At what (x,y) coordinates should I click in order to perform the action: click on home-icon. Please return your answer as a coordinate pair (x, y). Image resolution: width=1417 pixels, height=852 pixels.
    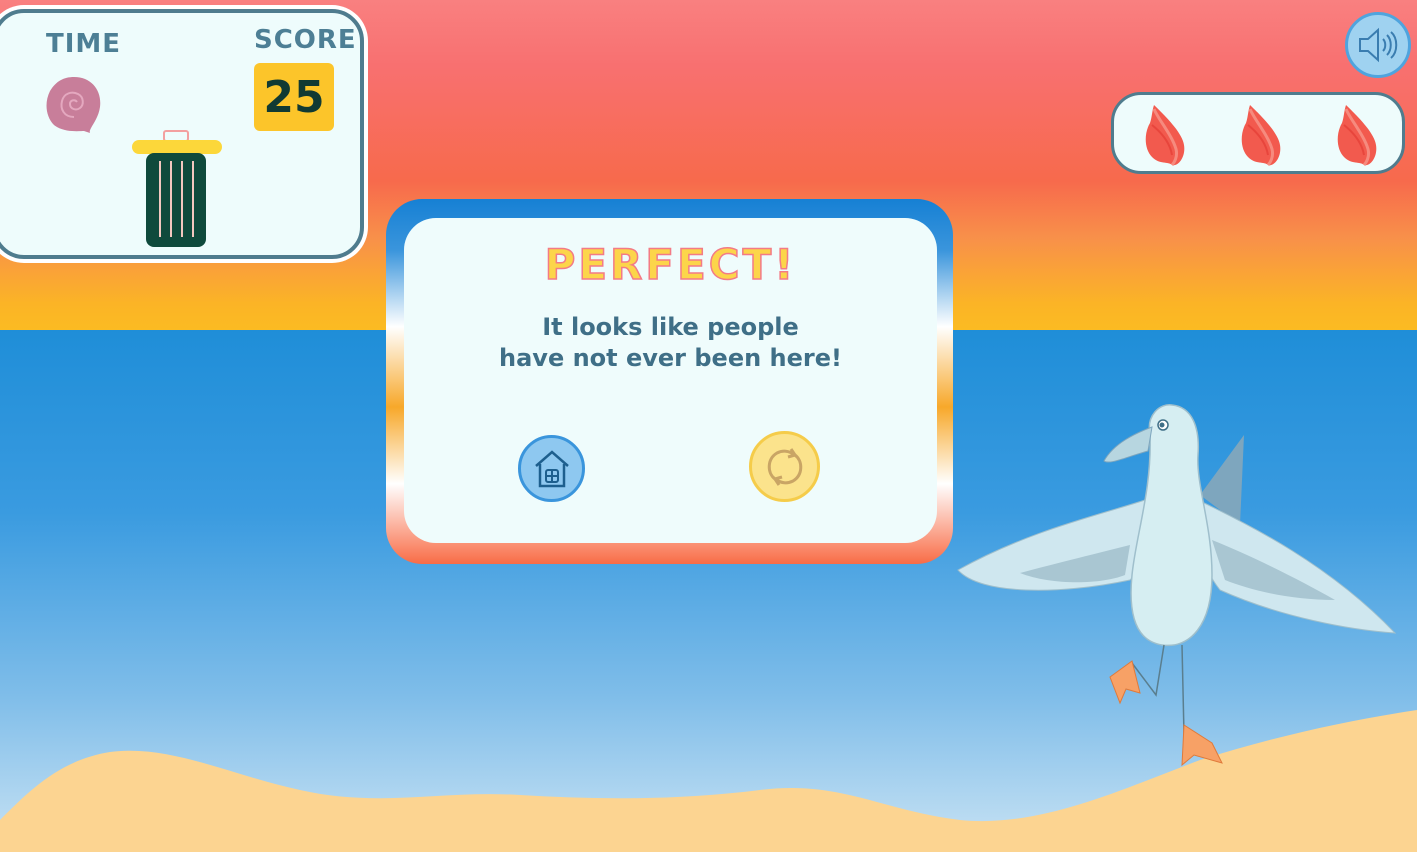
    Looking at the image, I should click on (551, 468).